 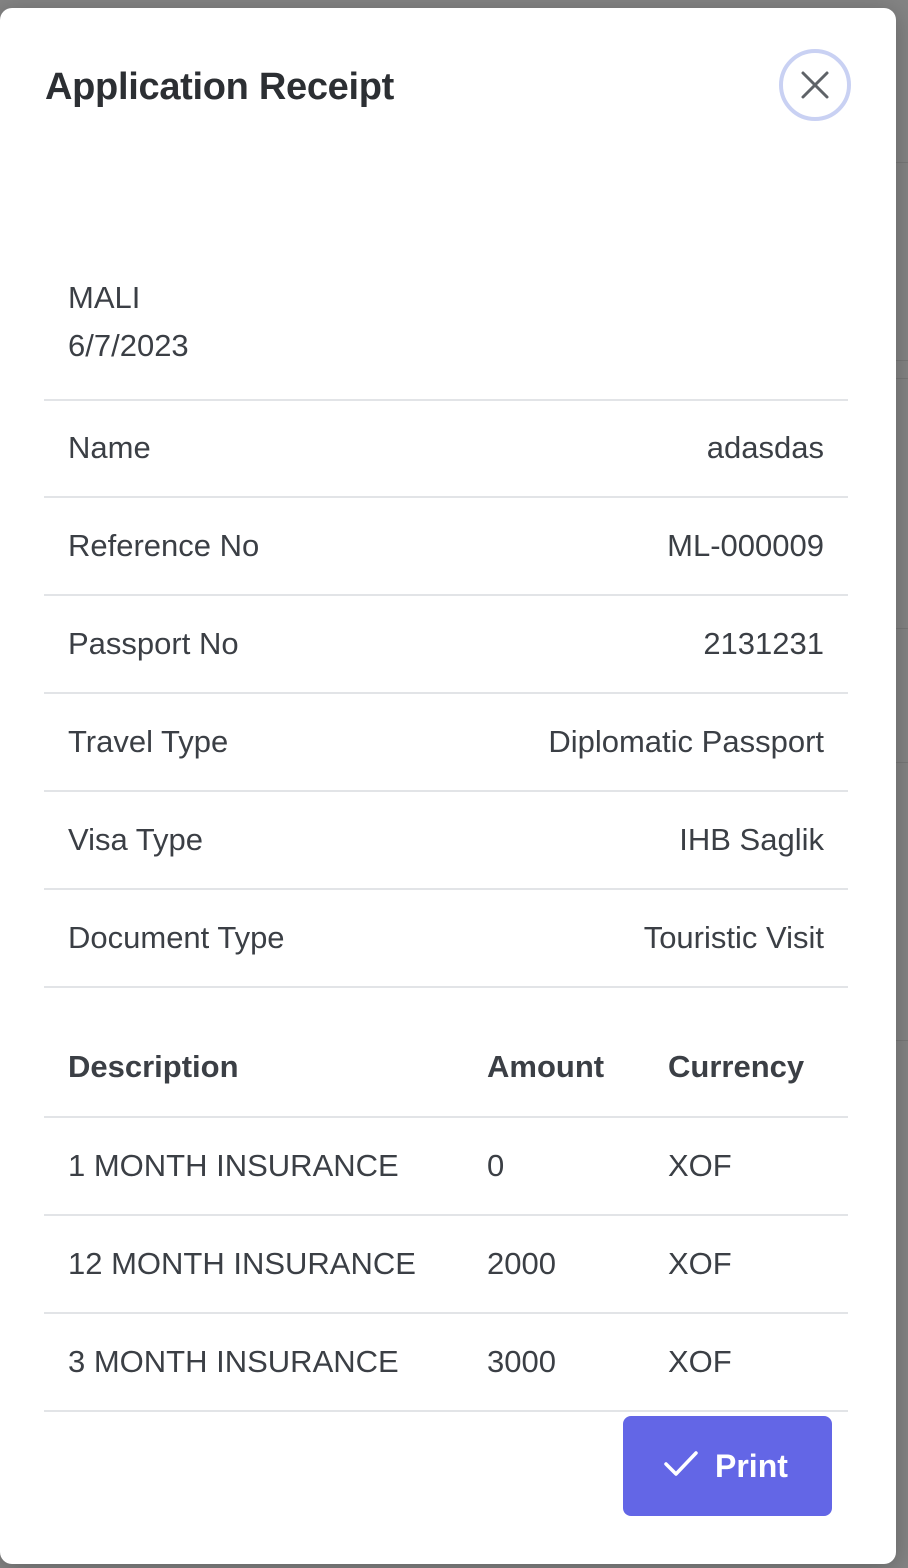 I want to click on close-icon, so click(x=815, y=85).